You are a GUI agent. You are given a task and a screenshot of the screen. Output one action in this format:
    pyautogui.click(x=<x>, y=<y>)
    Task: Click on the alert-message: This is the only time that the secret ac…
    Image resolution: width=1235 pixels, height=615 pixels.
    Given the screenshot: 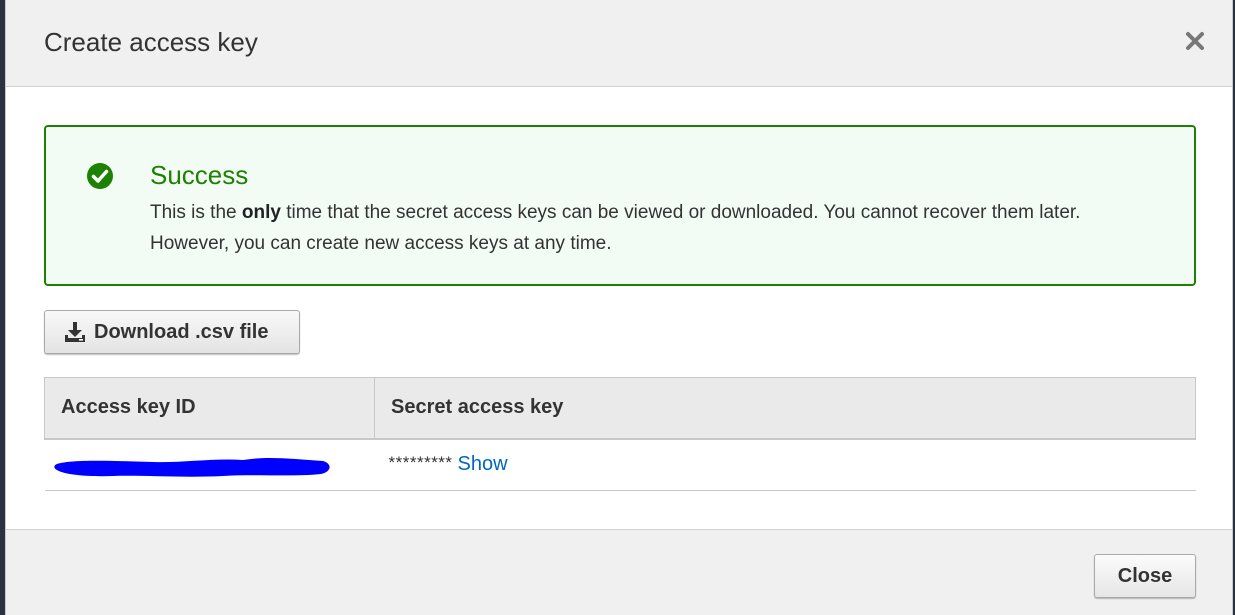 What is the action you would take?
    pyautogui.click(x=650, y=228)
    